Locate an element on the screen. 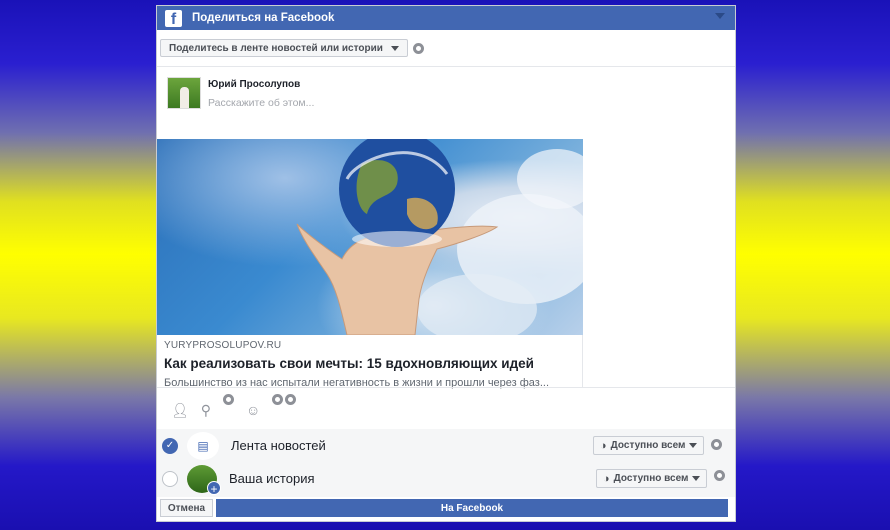  destination-label: Поделитесь в ленте новостей или истории is located at coordinates (276, 48).